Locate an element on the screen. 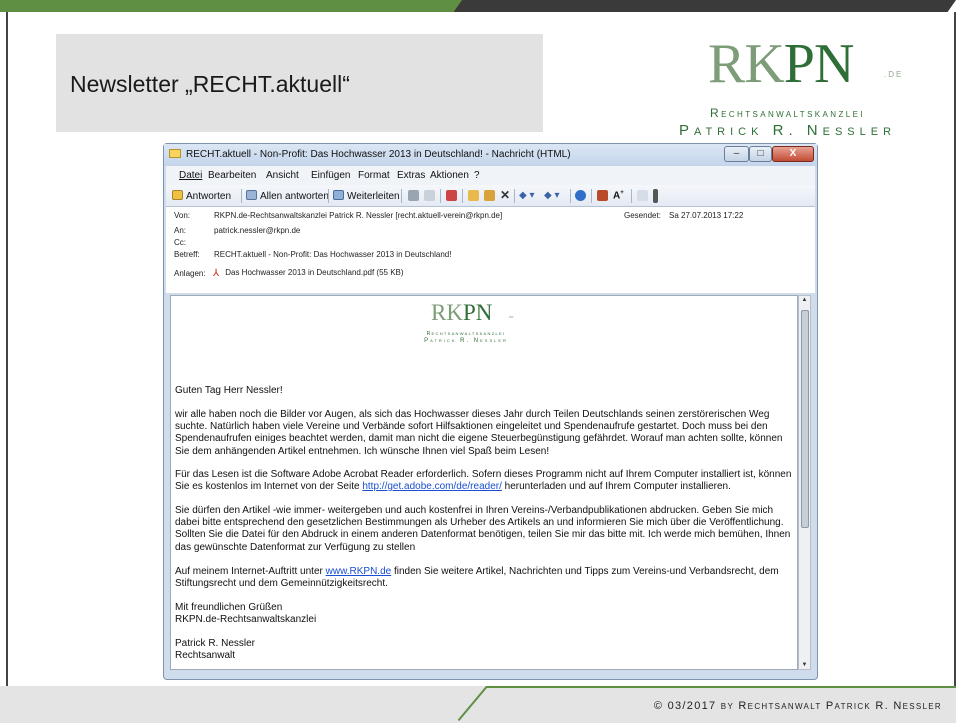 The image size is (956, 723). vertical-scrollbar: ▲ ▼ is located at coordinates (804, 482).